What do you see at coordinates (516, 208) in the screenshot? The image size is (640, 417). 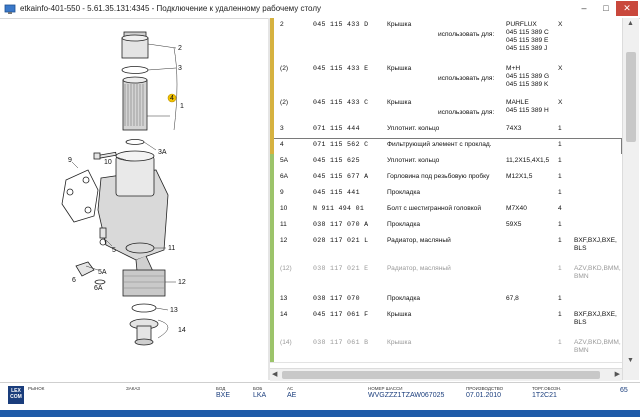 I see `part-note: M7X40` at bounding box center [516, 208].